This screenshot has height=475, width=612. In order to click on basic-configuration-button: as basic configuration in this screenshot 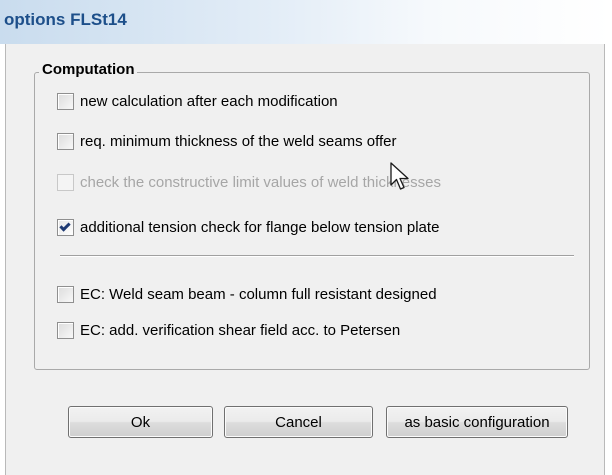, I will do `click(477, 422)`.